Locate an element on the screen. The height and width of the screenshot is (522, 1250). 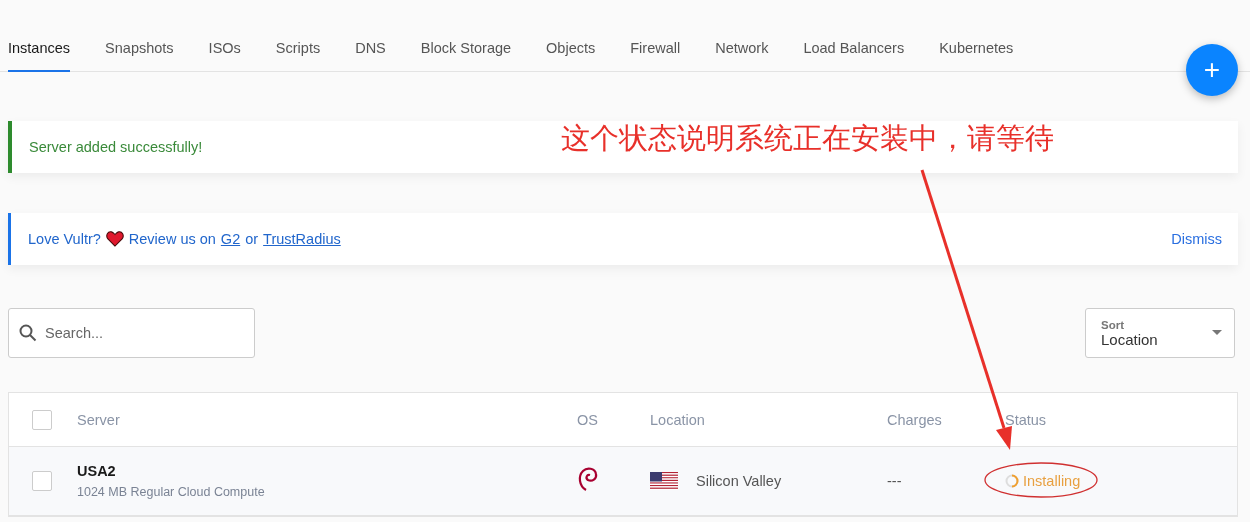
annotation-text: 这个状态说明系统正在安装中，请等待 is located at coordinates (807, 139).